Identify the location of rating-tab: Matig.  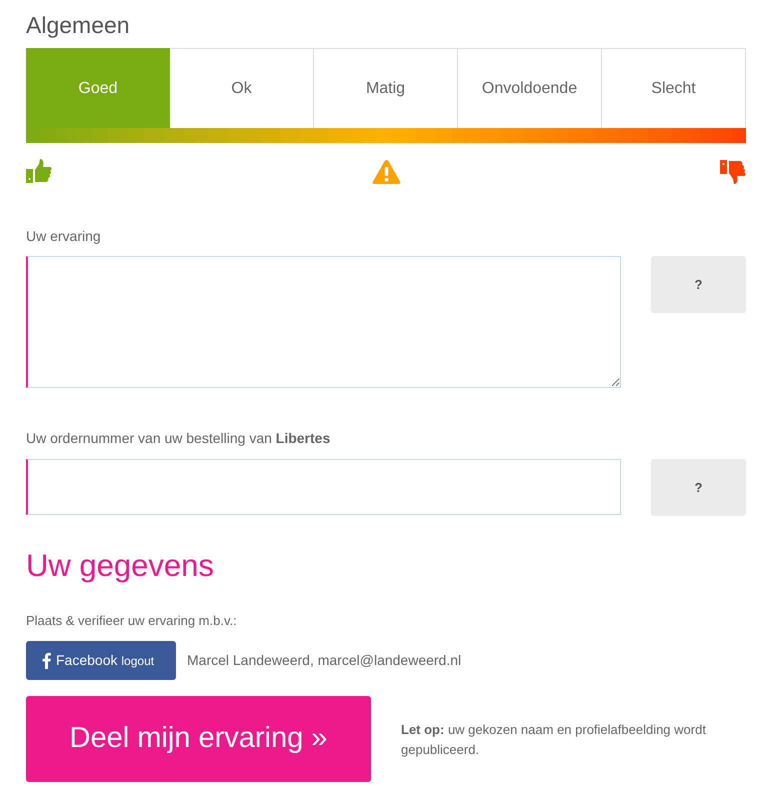
(386, 88).